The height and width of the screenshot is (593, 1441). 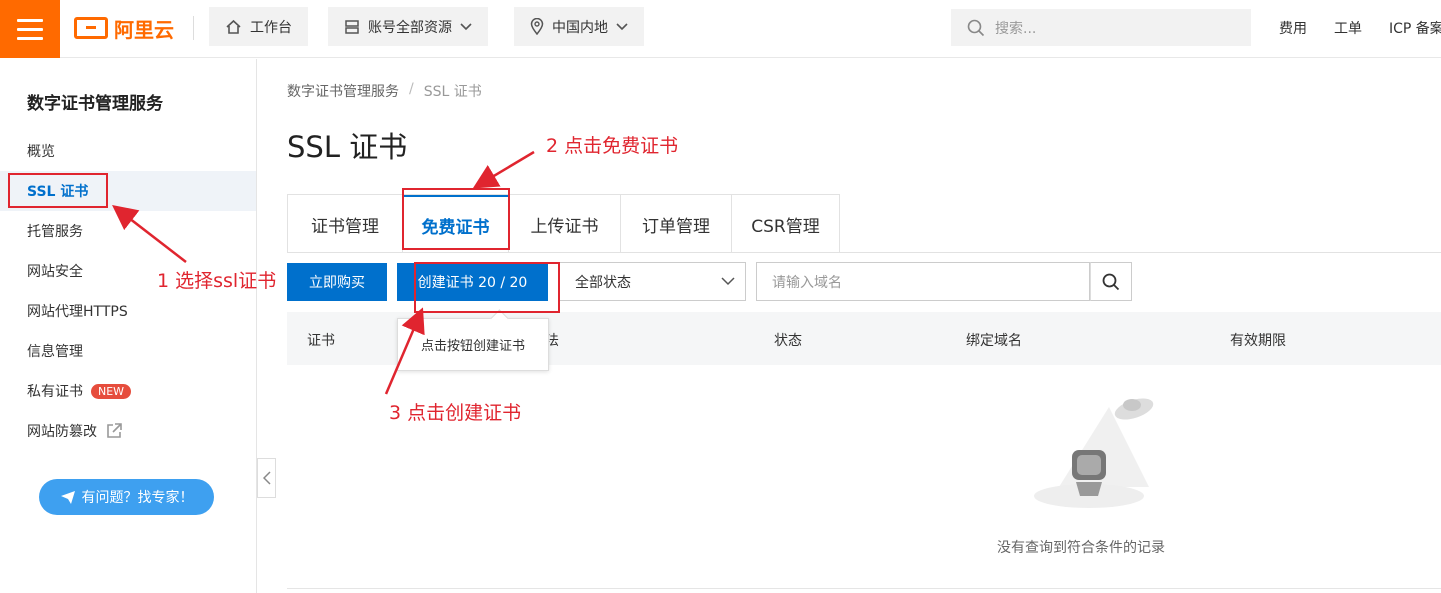 What do you see at coordinates (612, 146) in the screenshot?
I see `annotation-step2: 2 点击免费证书` at bounding box center [612, 146].